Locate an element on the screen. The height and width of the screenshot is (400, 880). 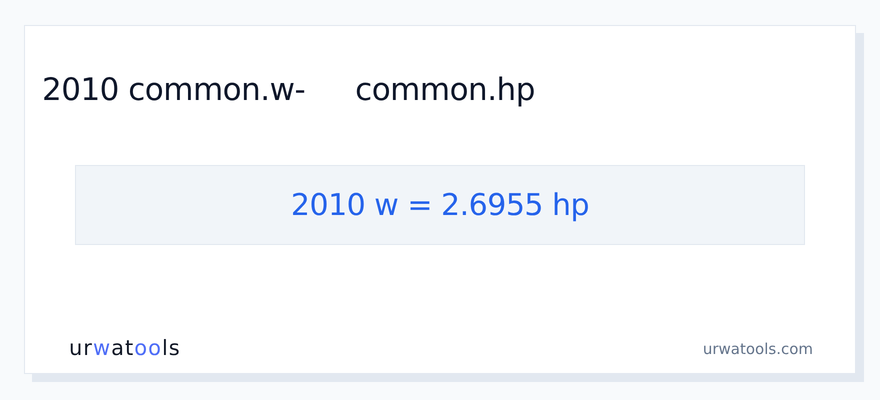
heading-text: common.hp is located at coordinates (445, 90).